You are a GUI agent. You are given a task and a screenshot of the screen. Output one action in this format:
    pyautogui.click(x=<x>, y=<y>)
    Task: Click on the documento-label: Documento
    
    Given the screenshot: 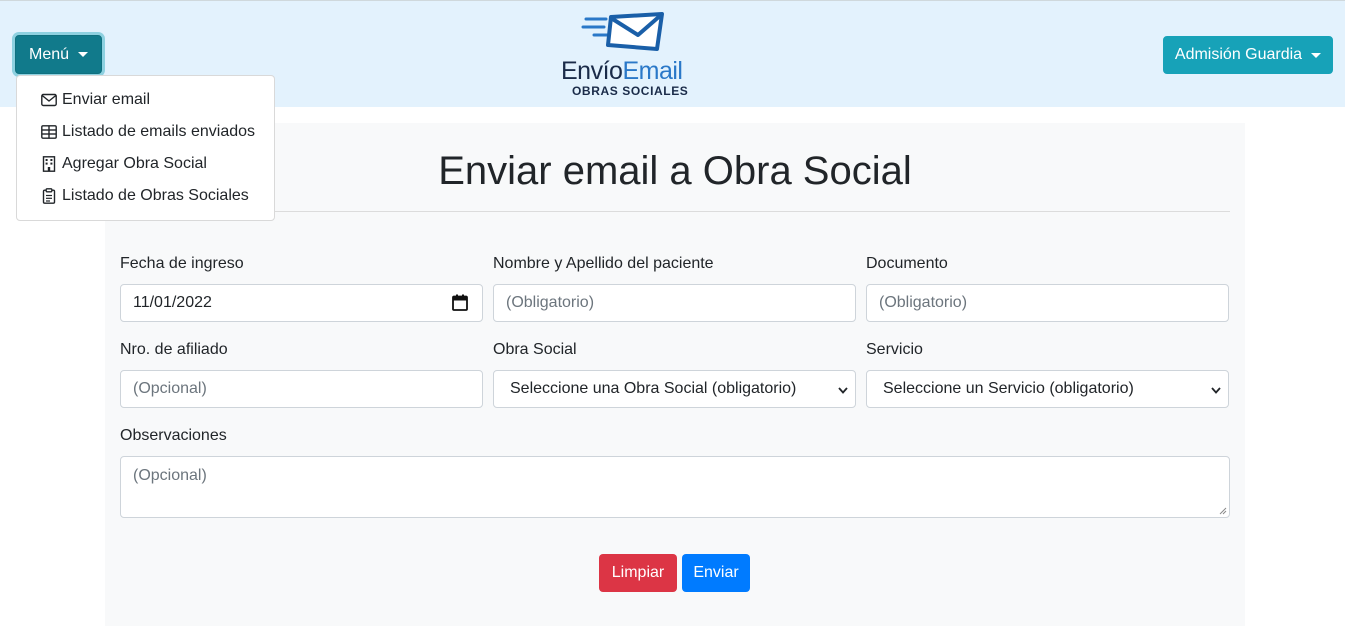 What is the action you would take?
    pyautogui.click(x=907, y=263)
    